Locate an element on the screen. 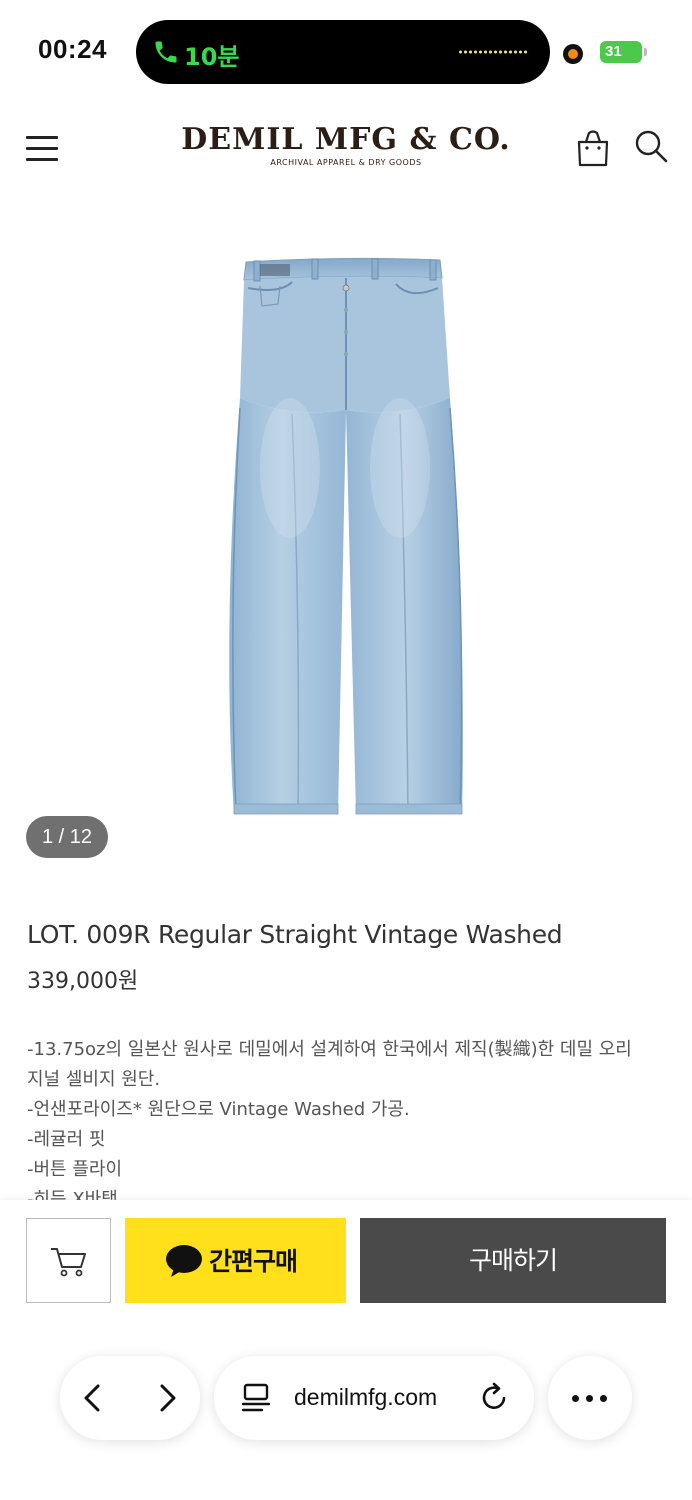 Image resolution: width=692 pixels, height=1500 pixels. buy-now-button: 구매하기 is located at coordinates (513, 1260).